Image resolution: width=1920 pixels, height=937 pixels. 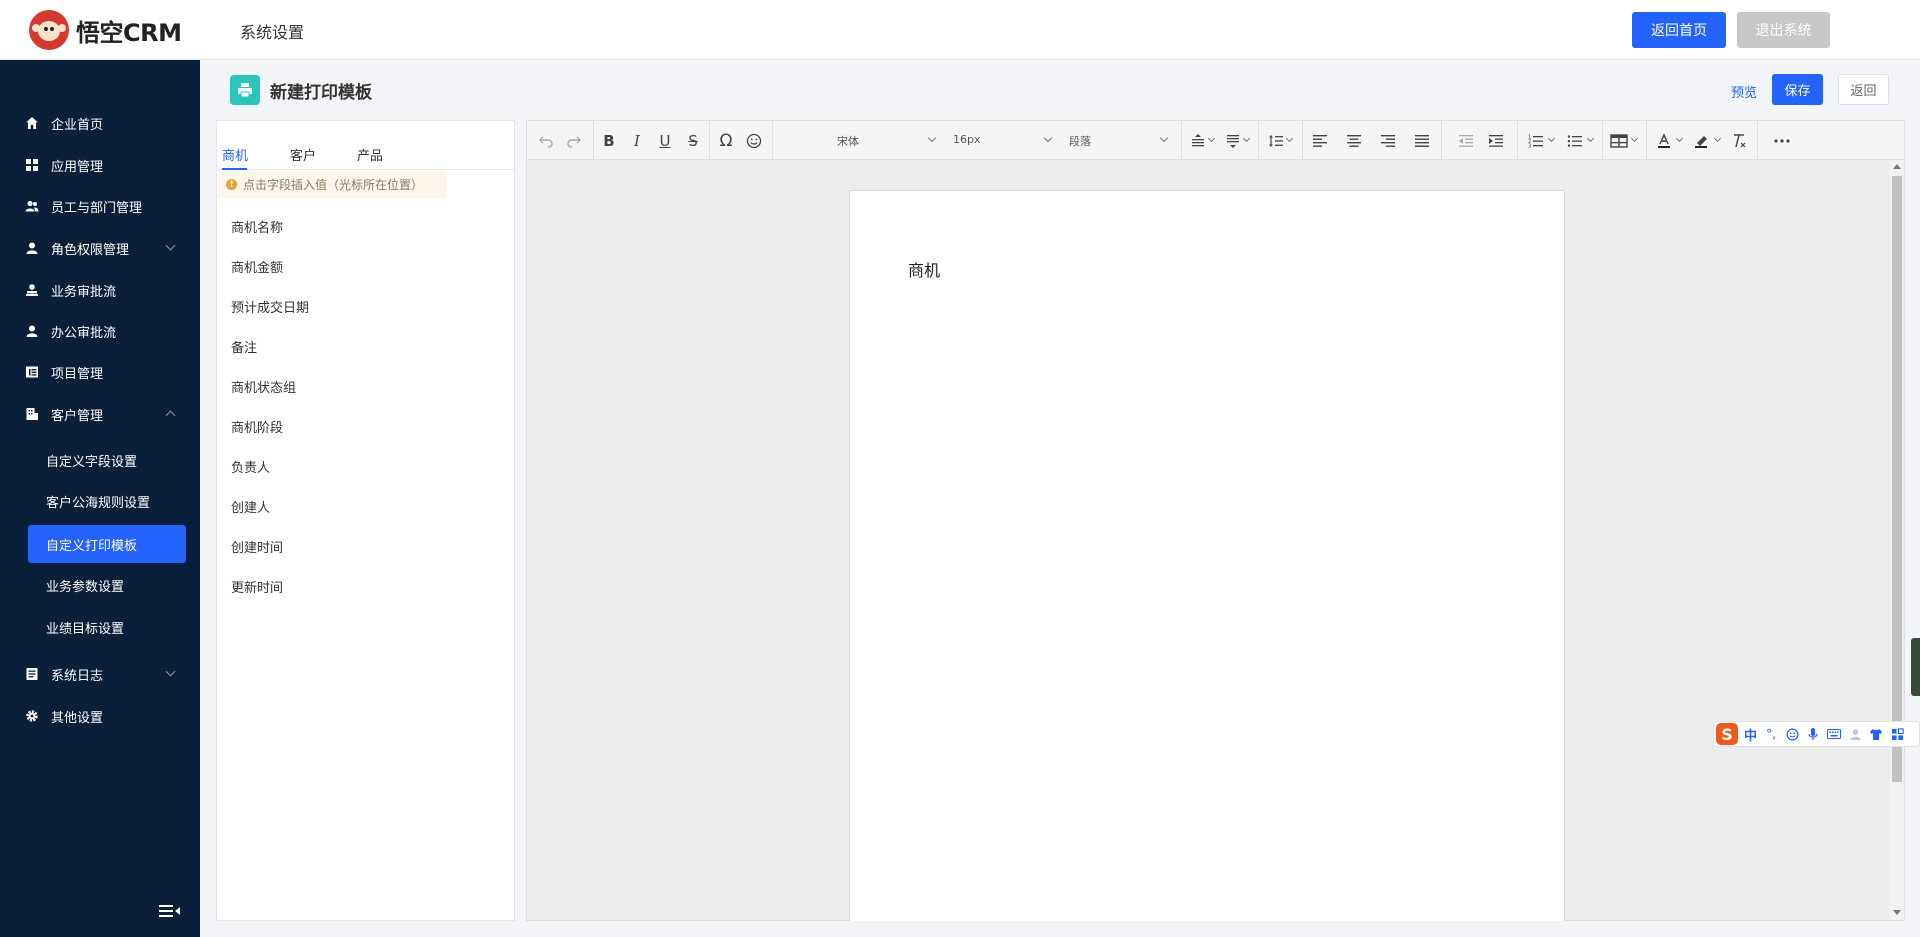 What do you see at coordinates (32, 674) in the screenshot?
I see `log-icon` at bounding box center [32, 674].